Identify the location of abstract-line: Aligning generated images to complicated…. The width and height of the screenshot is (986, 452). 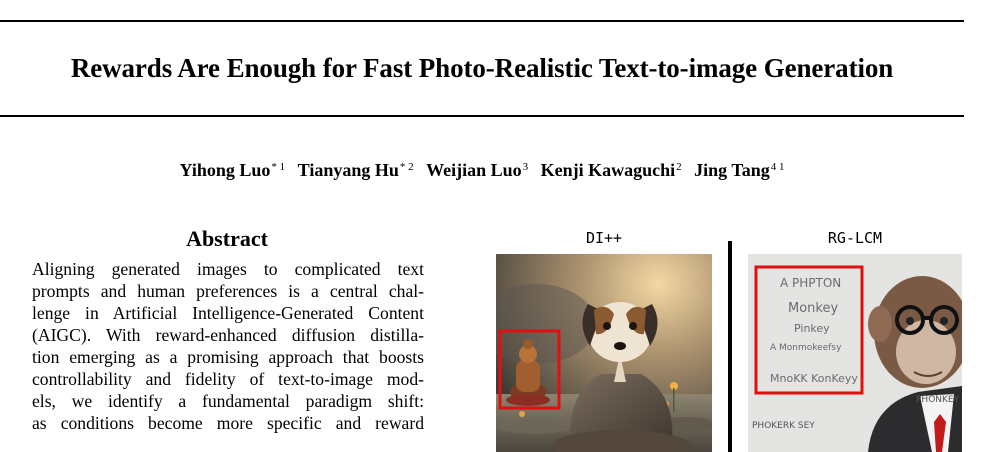
(228, 269).